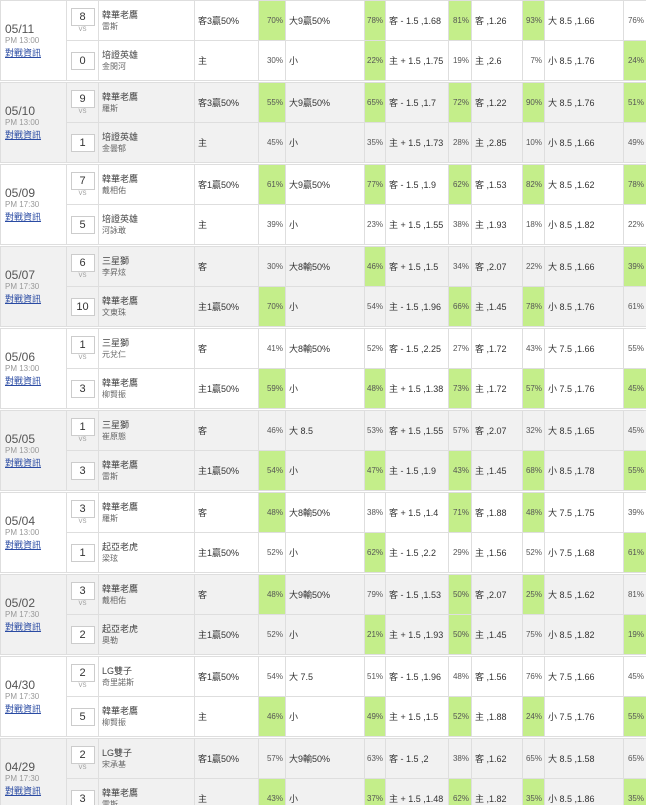 This screenshot has width=646, height=805. What do you see at coordinates (460, 142) in the screenshot?
I see `home-run-line-pct: 28%` at bounding box center [460, 142].